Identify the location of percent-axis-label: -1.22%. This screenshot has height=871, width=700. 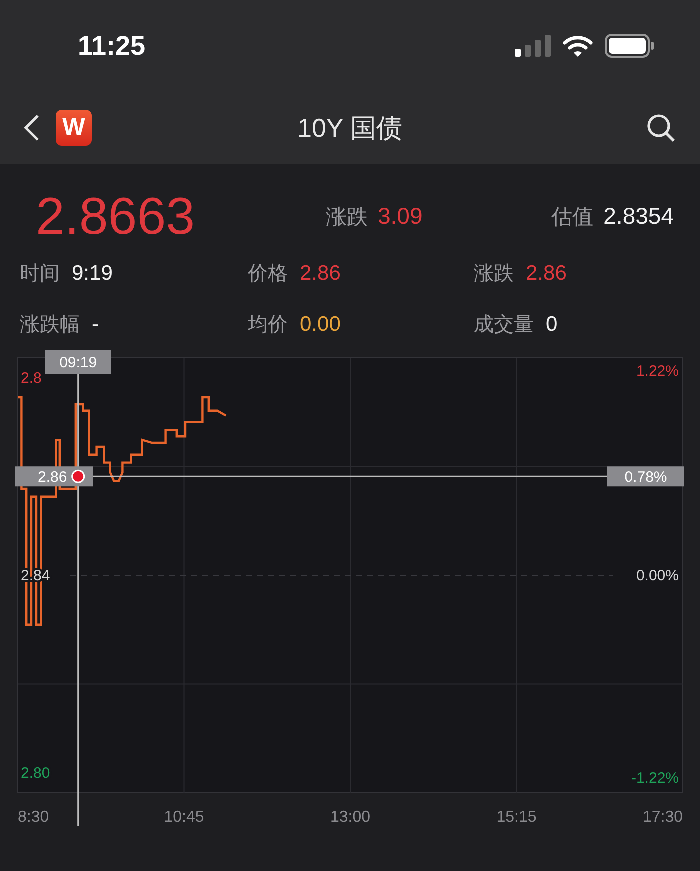
(655, 778).